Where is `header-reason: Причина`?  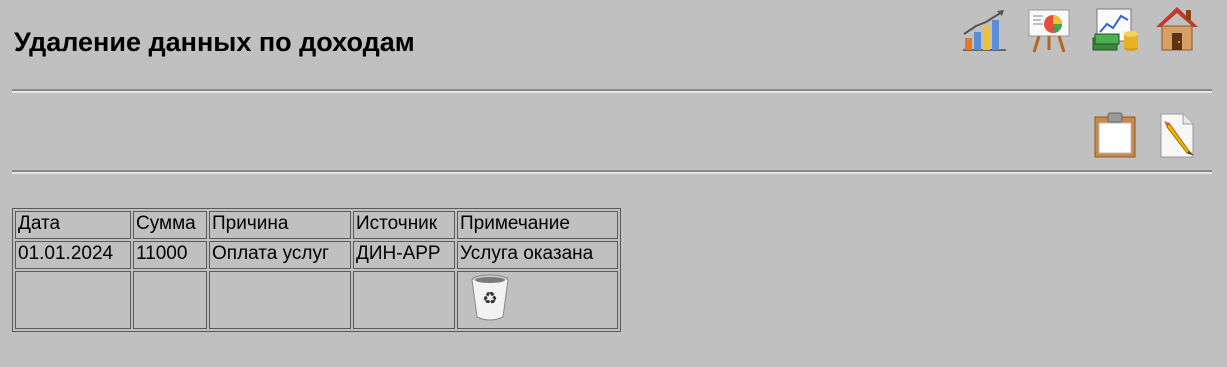 header-reason: Причина is located at coordinates (280, 225).